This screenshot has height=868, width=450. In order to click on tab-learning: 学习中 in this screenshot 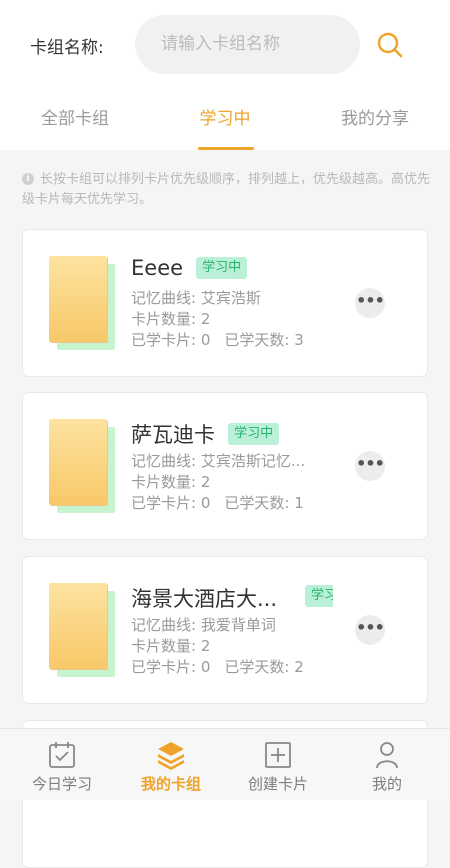, I will do `click(225, 120)`.